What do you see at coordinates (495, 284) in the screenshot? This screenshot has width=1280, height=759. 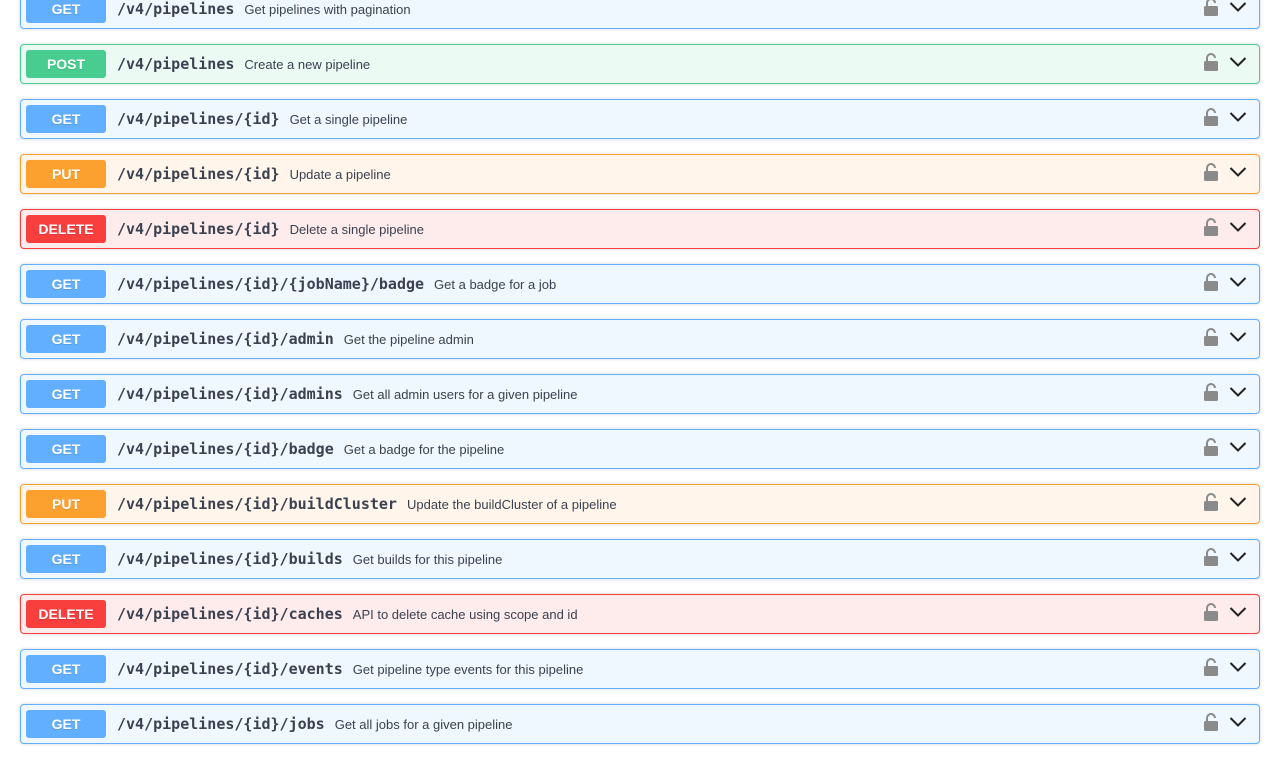 I see `endpoint-summary: Get a badge for a job` at bounding box center [495, 284].